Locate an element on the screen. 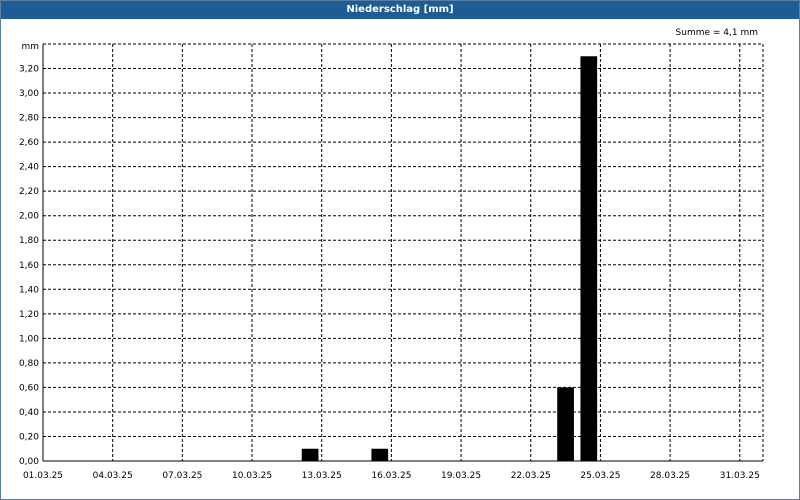  chart-title: Niederschlag [mm] is located at coordinates (400, 10).